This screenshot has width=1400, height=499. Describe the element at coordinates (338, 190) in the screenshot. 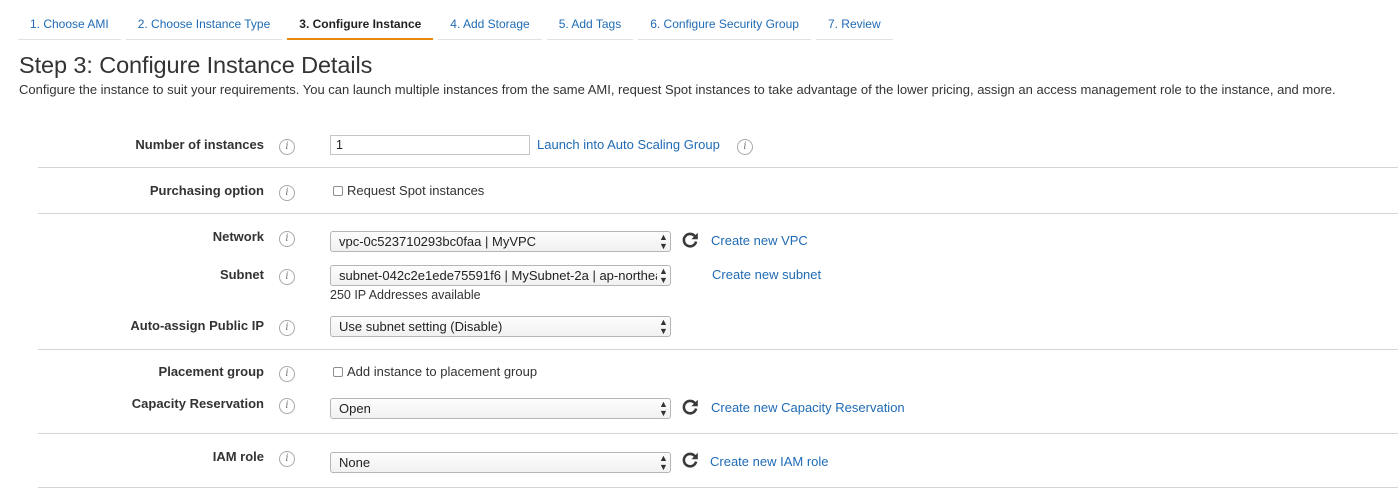

I see `request-spot-checkbox` at that location.